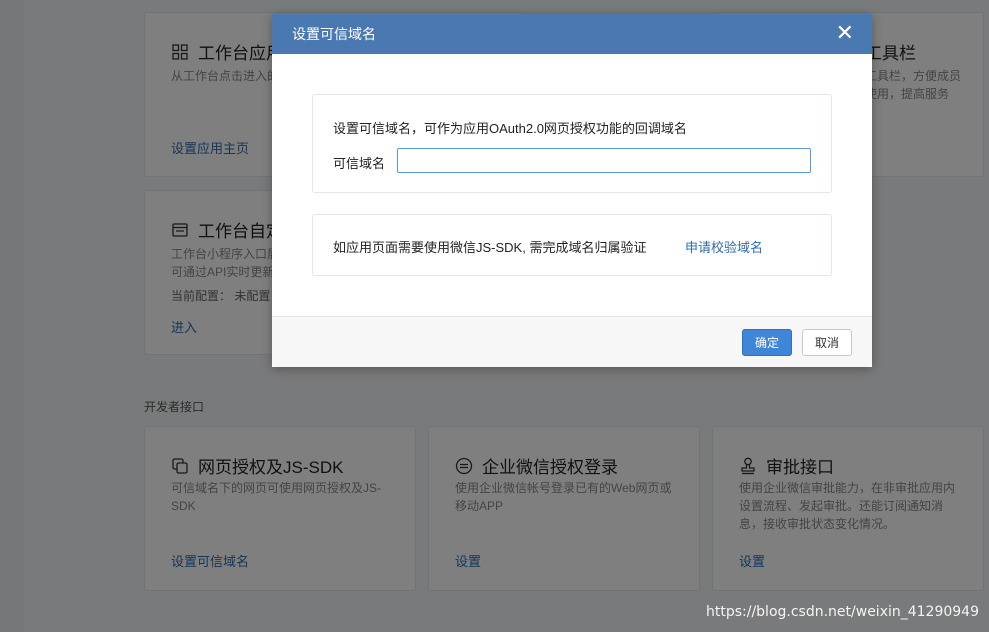  What do you see at coordinates (359, 163) in the screenshot?
I see `domain-field-label: 可信域名` at bounding box center [359, 163].